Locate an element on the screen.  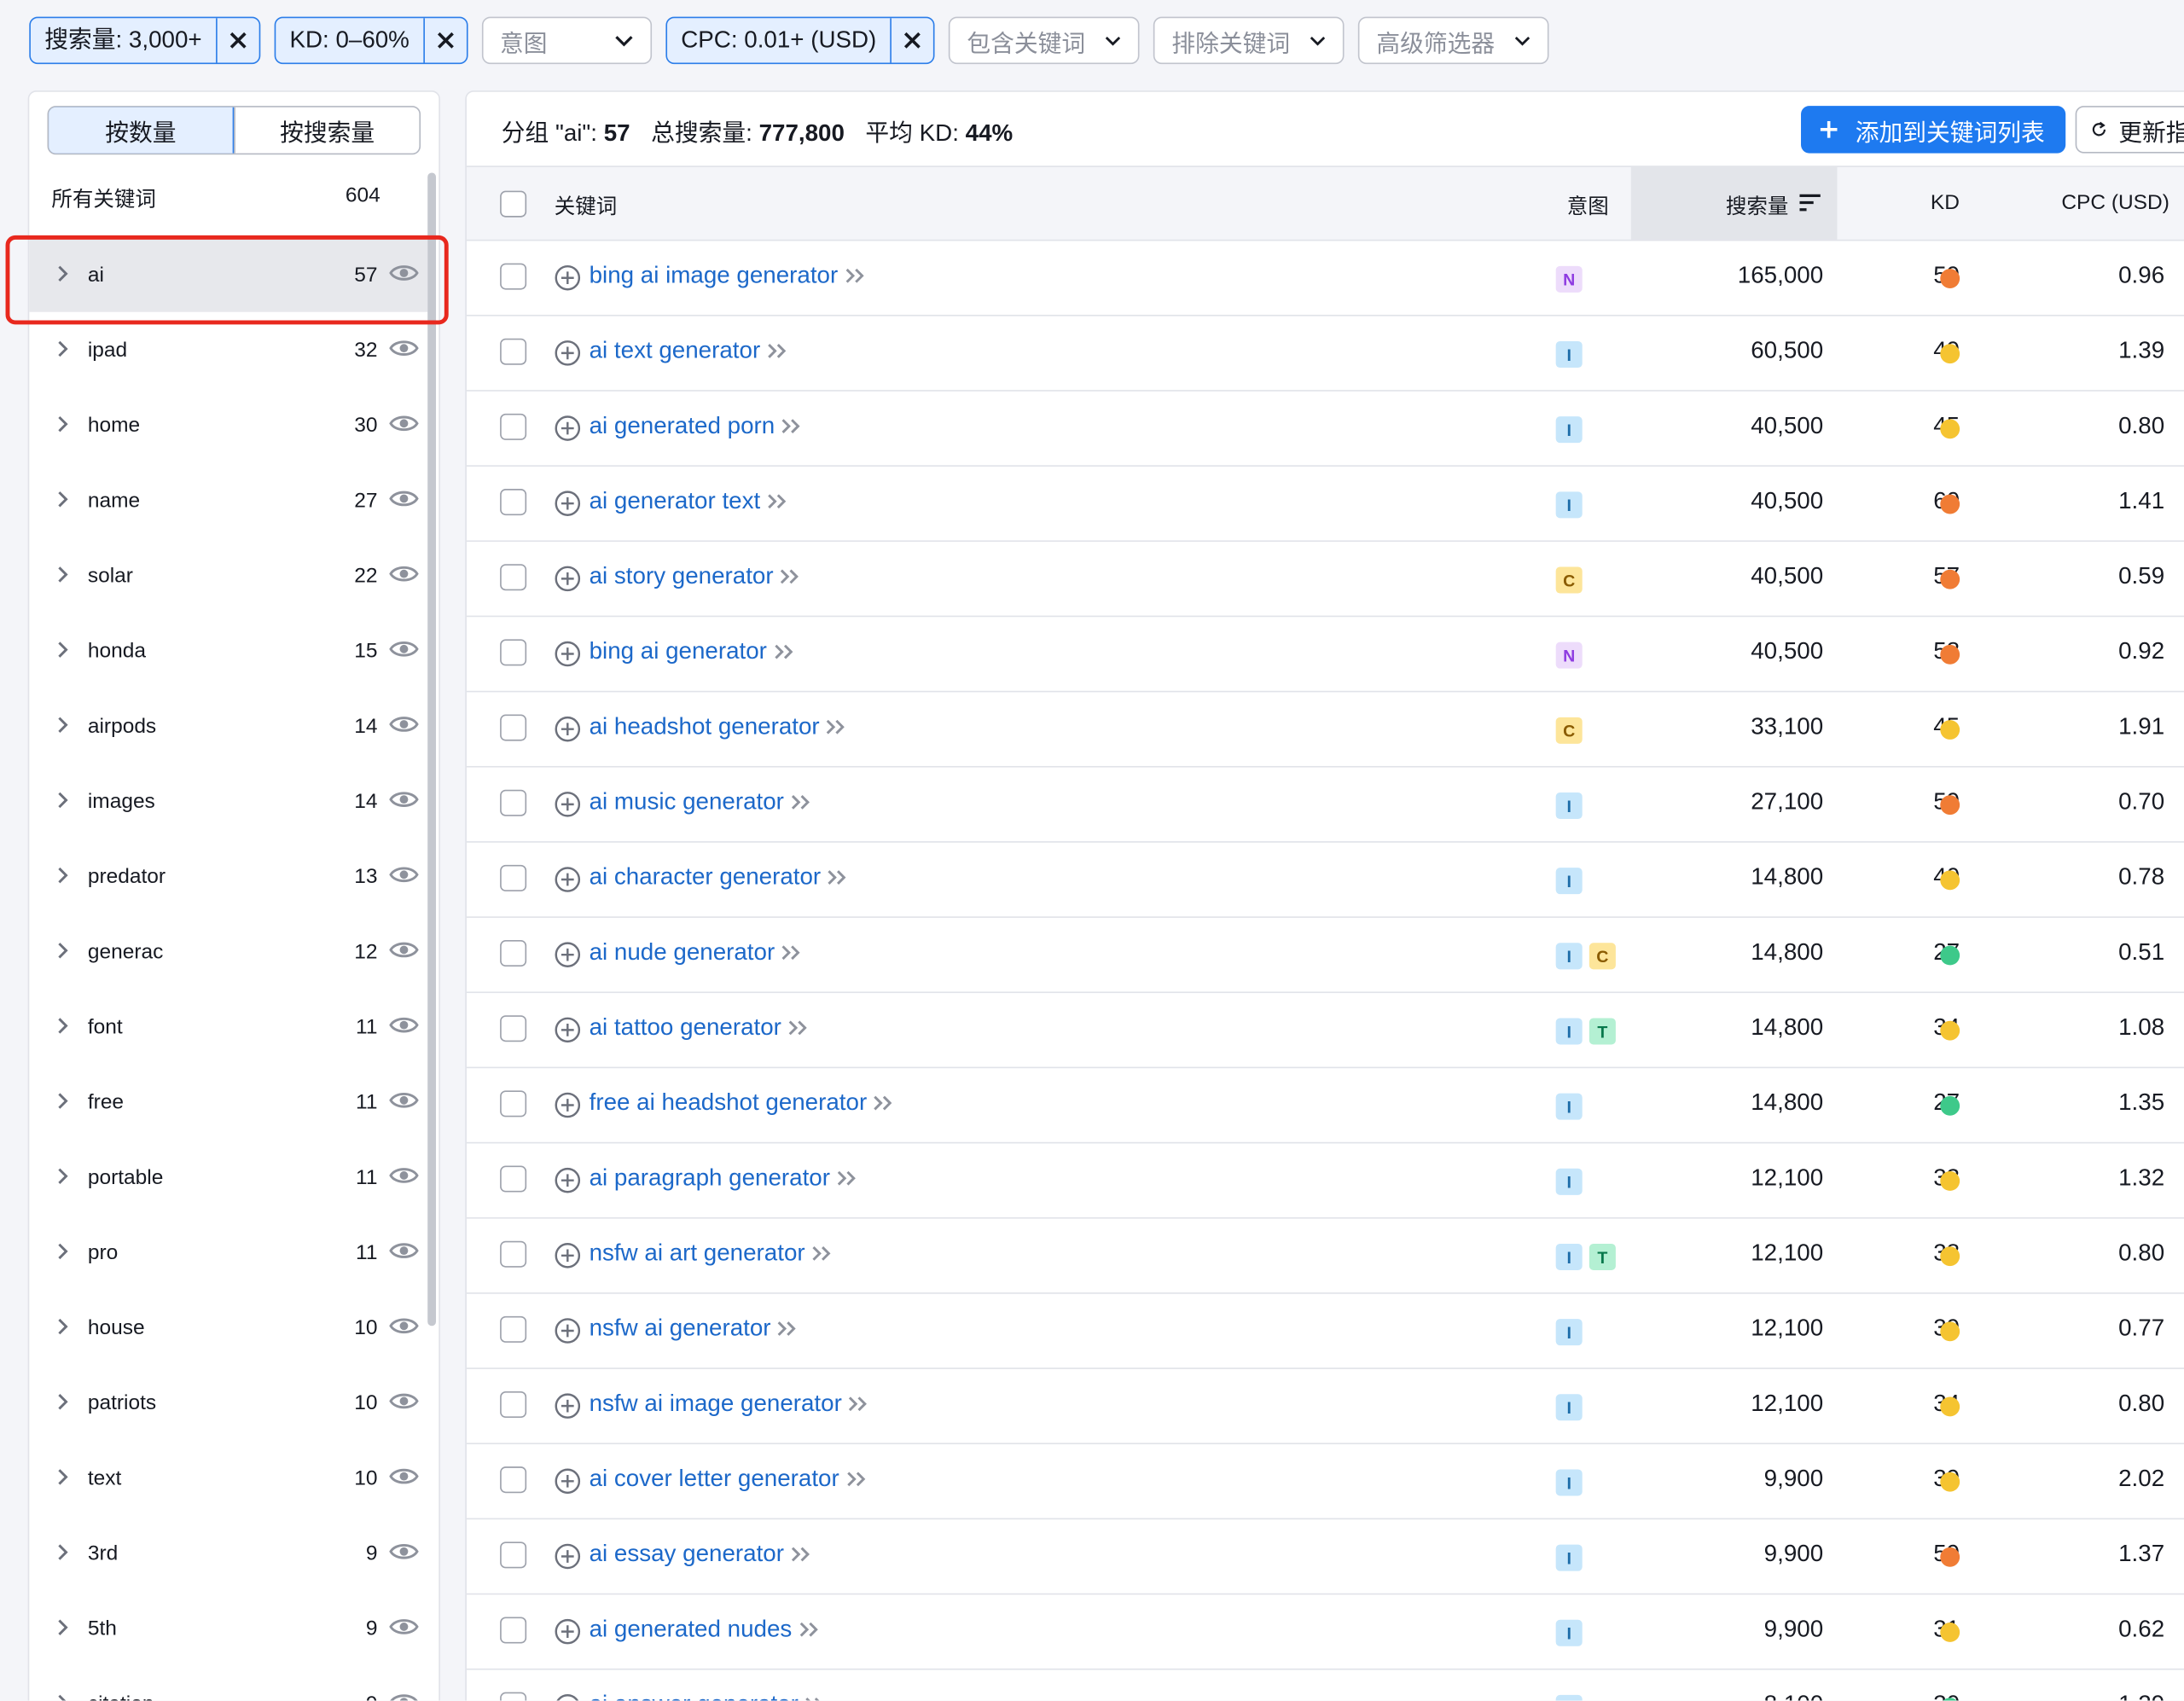
sidebar-group-item: patriots 10 is located at coordinates (228, 1402).